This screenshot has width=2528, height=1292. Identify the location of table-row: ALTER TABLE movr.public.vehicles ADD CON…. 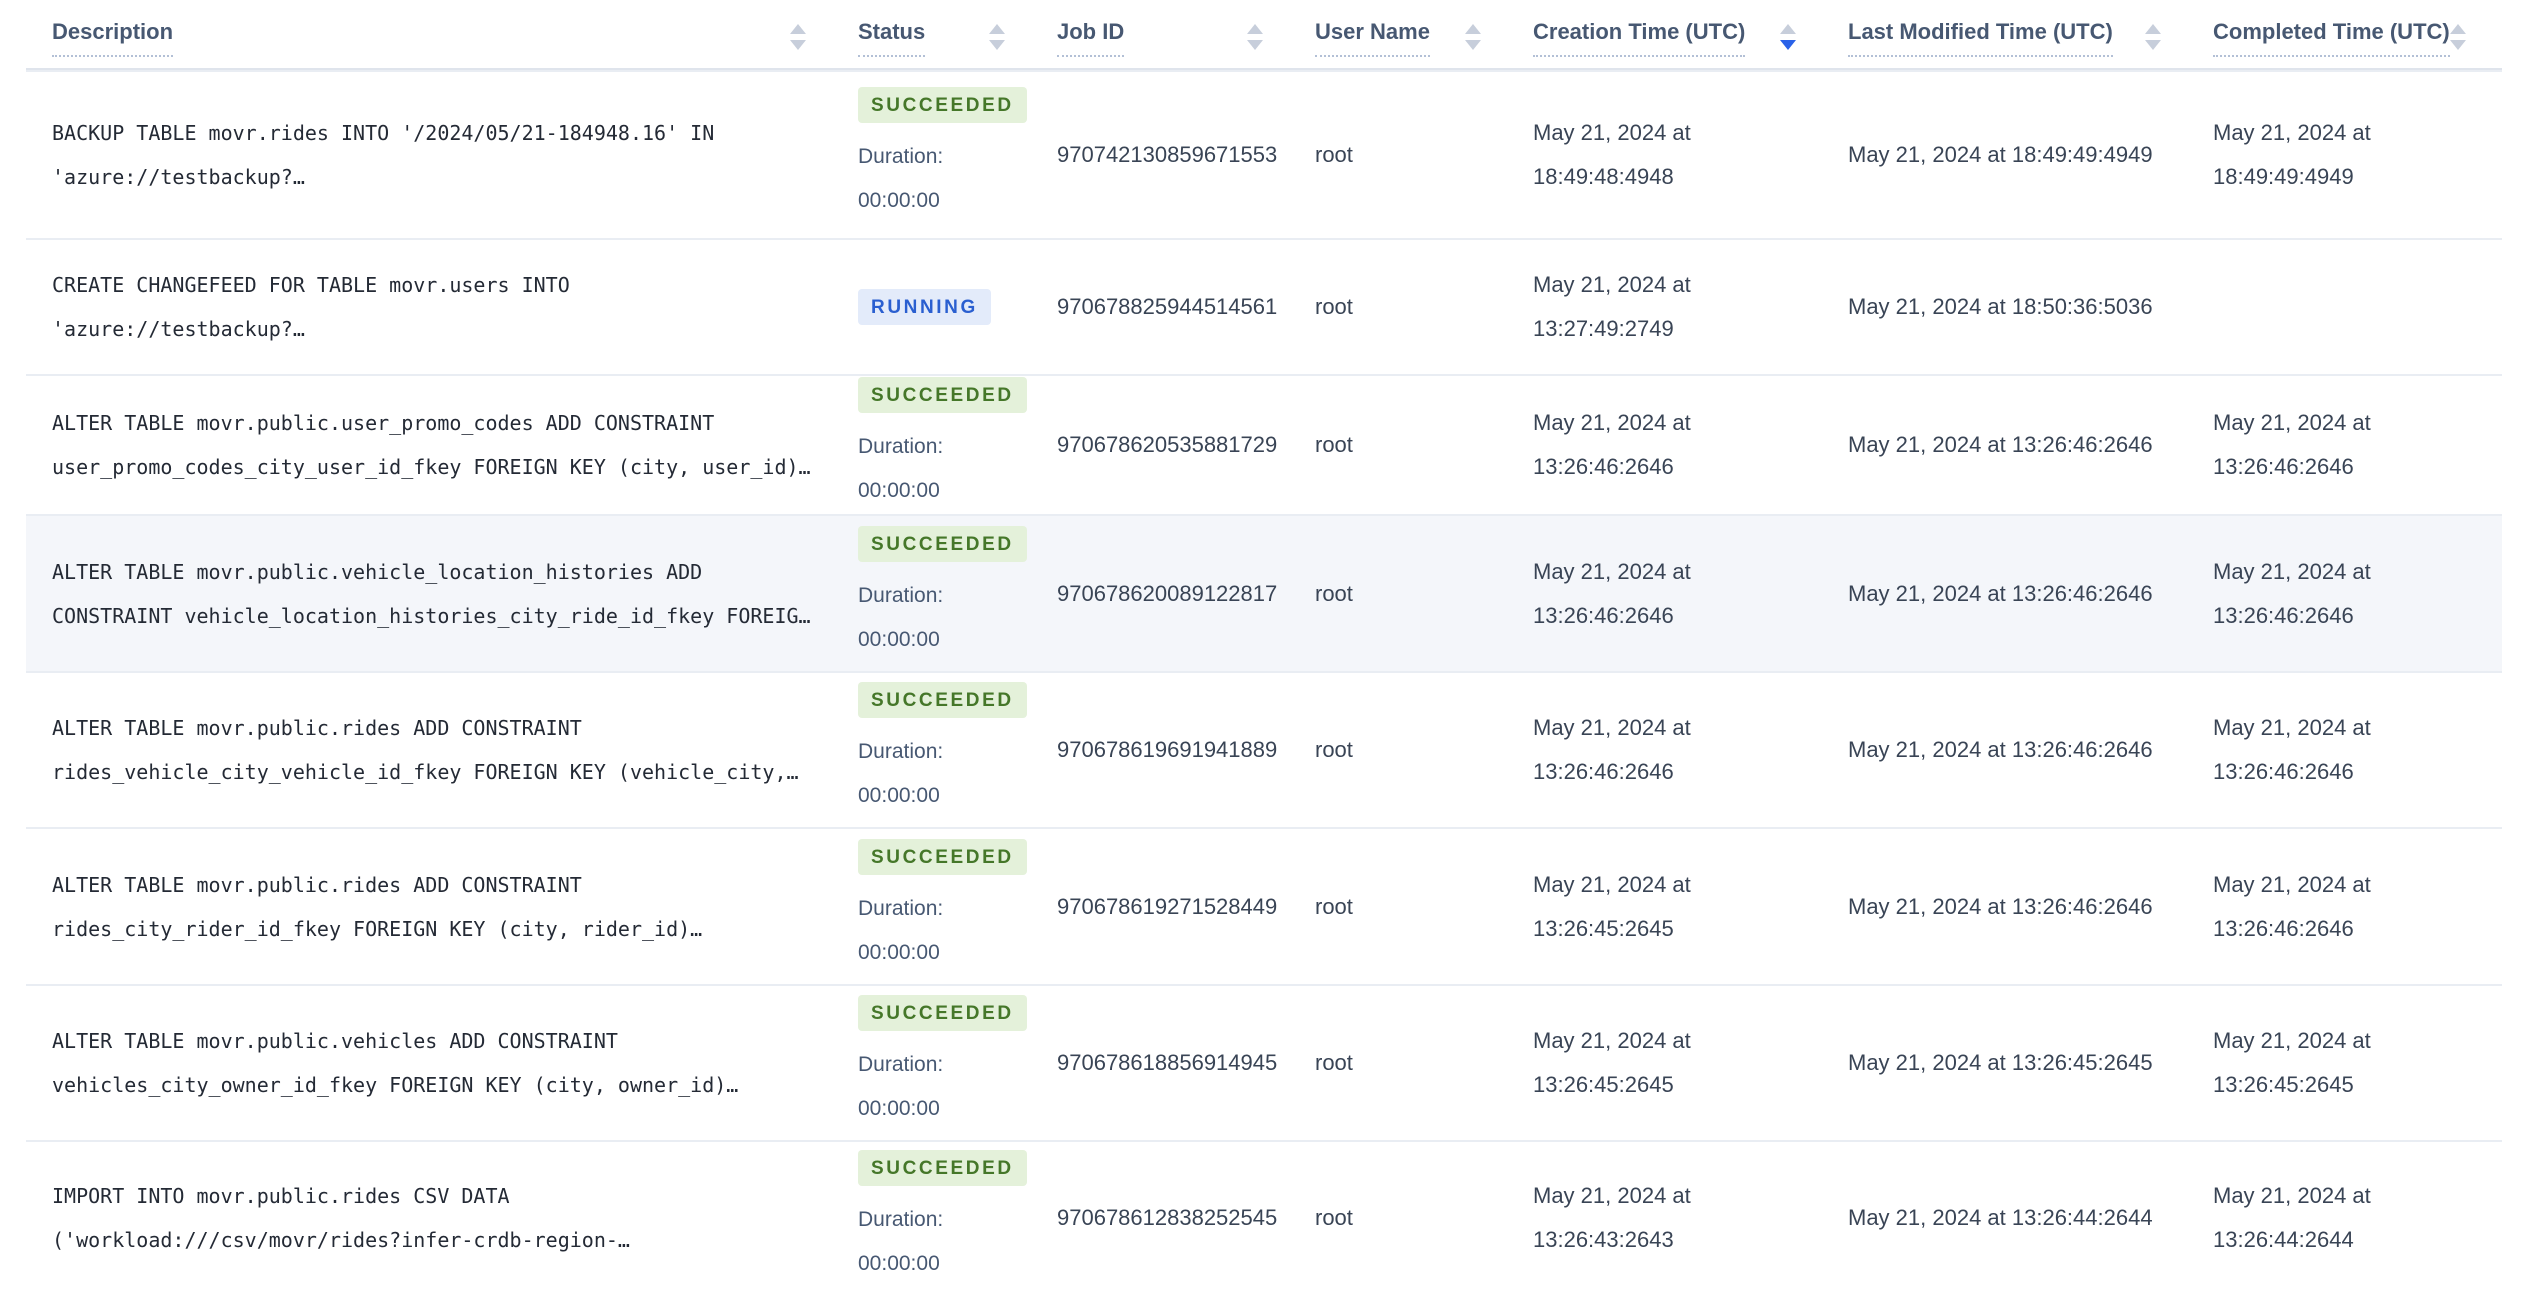
(1264, 1062).